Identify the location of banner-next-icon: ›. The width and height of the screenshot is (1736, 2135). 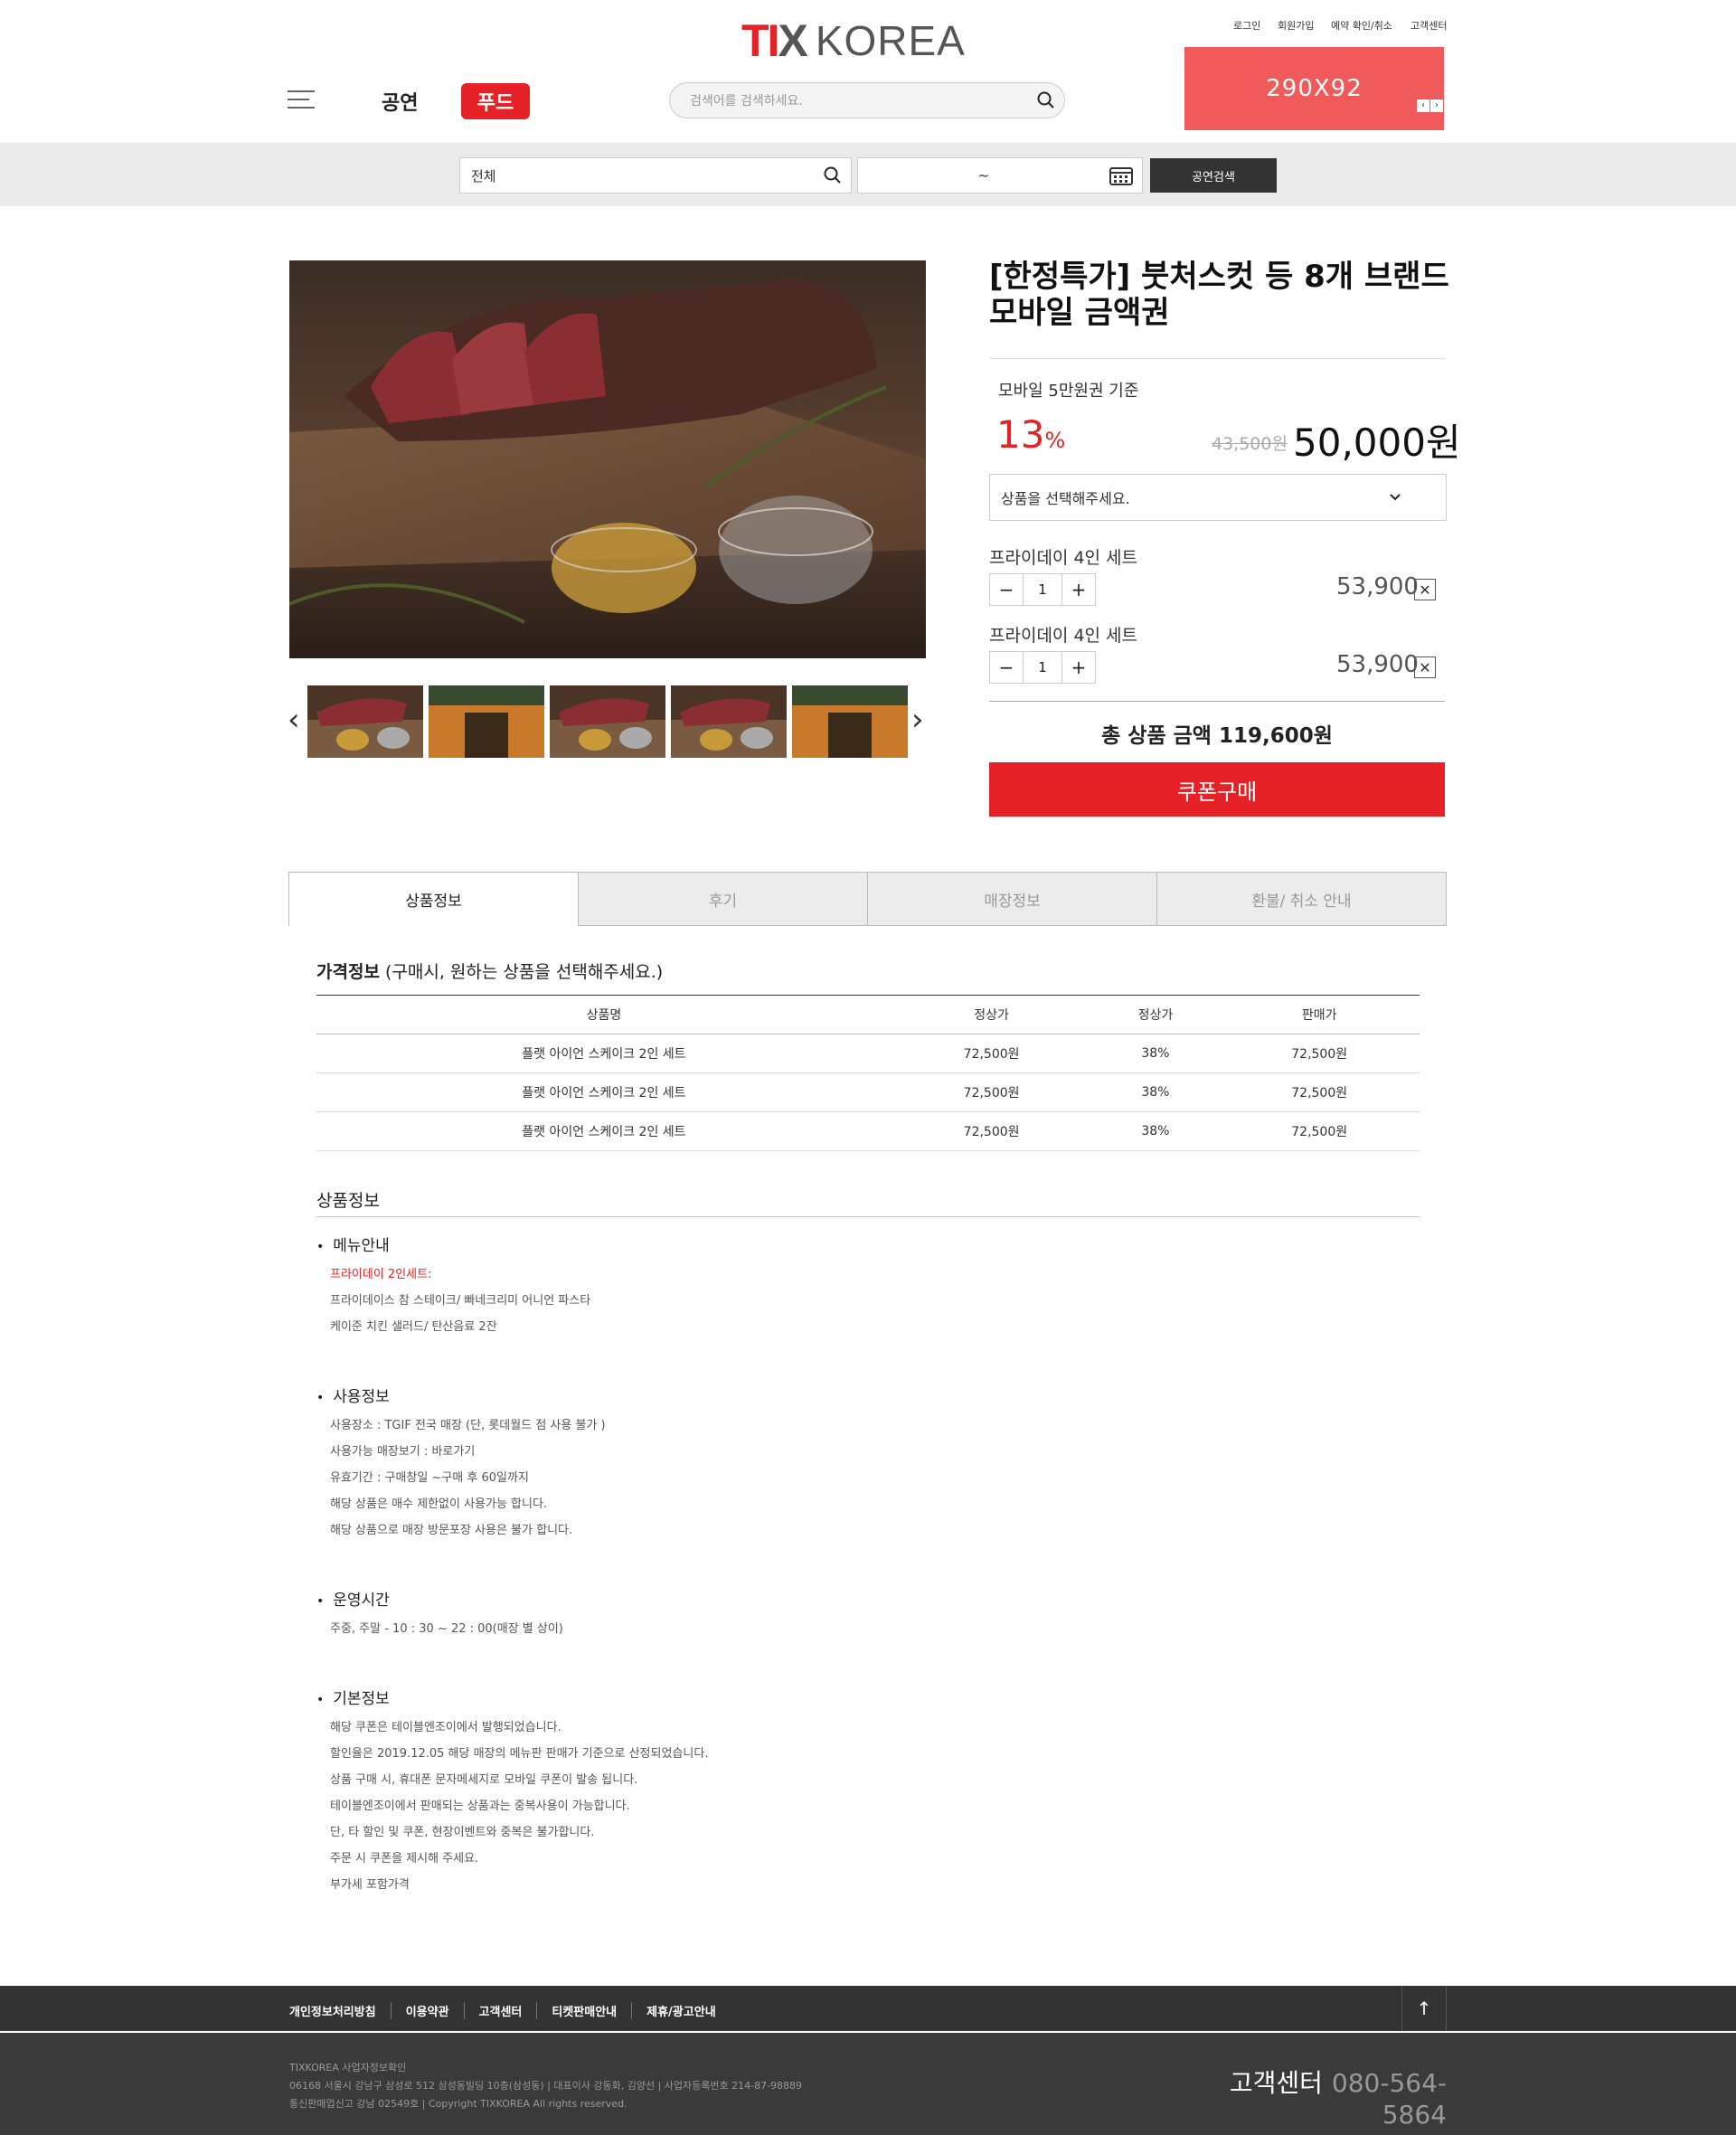
(1436, 105).